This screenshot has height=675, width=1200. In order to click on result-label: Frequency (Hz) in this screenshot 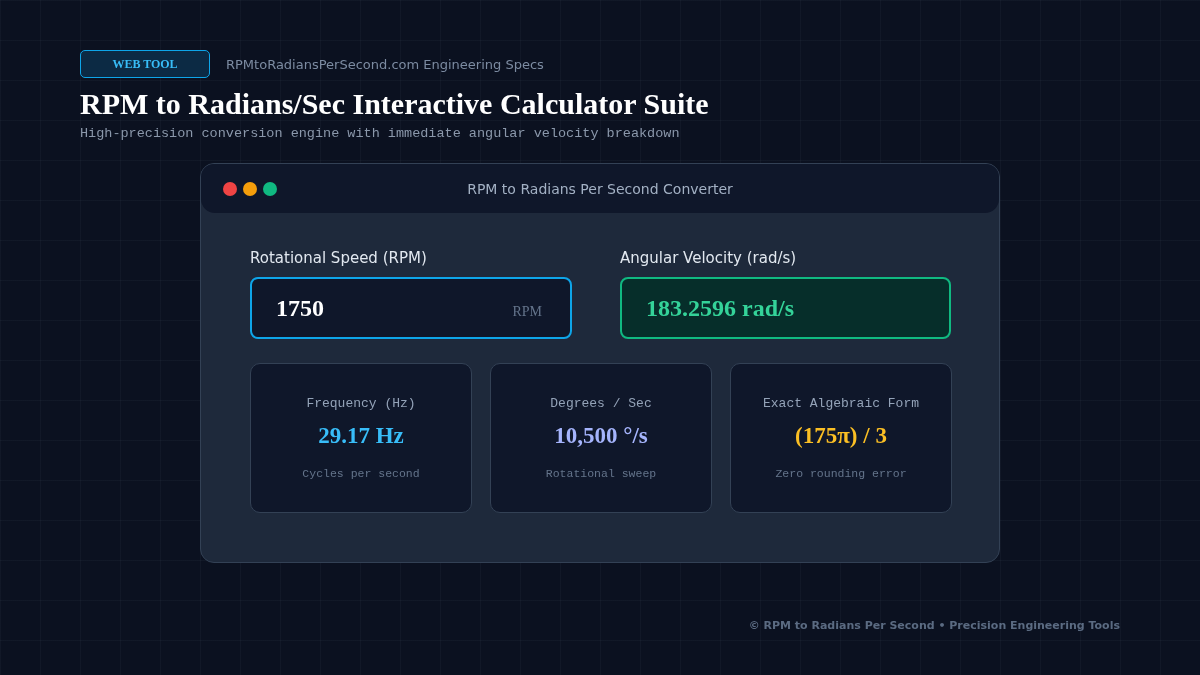, I will do `click(361, 403)`.